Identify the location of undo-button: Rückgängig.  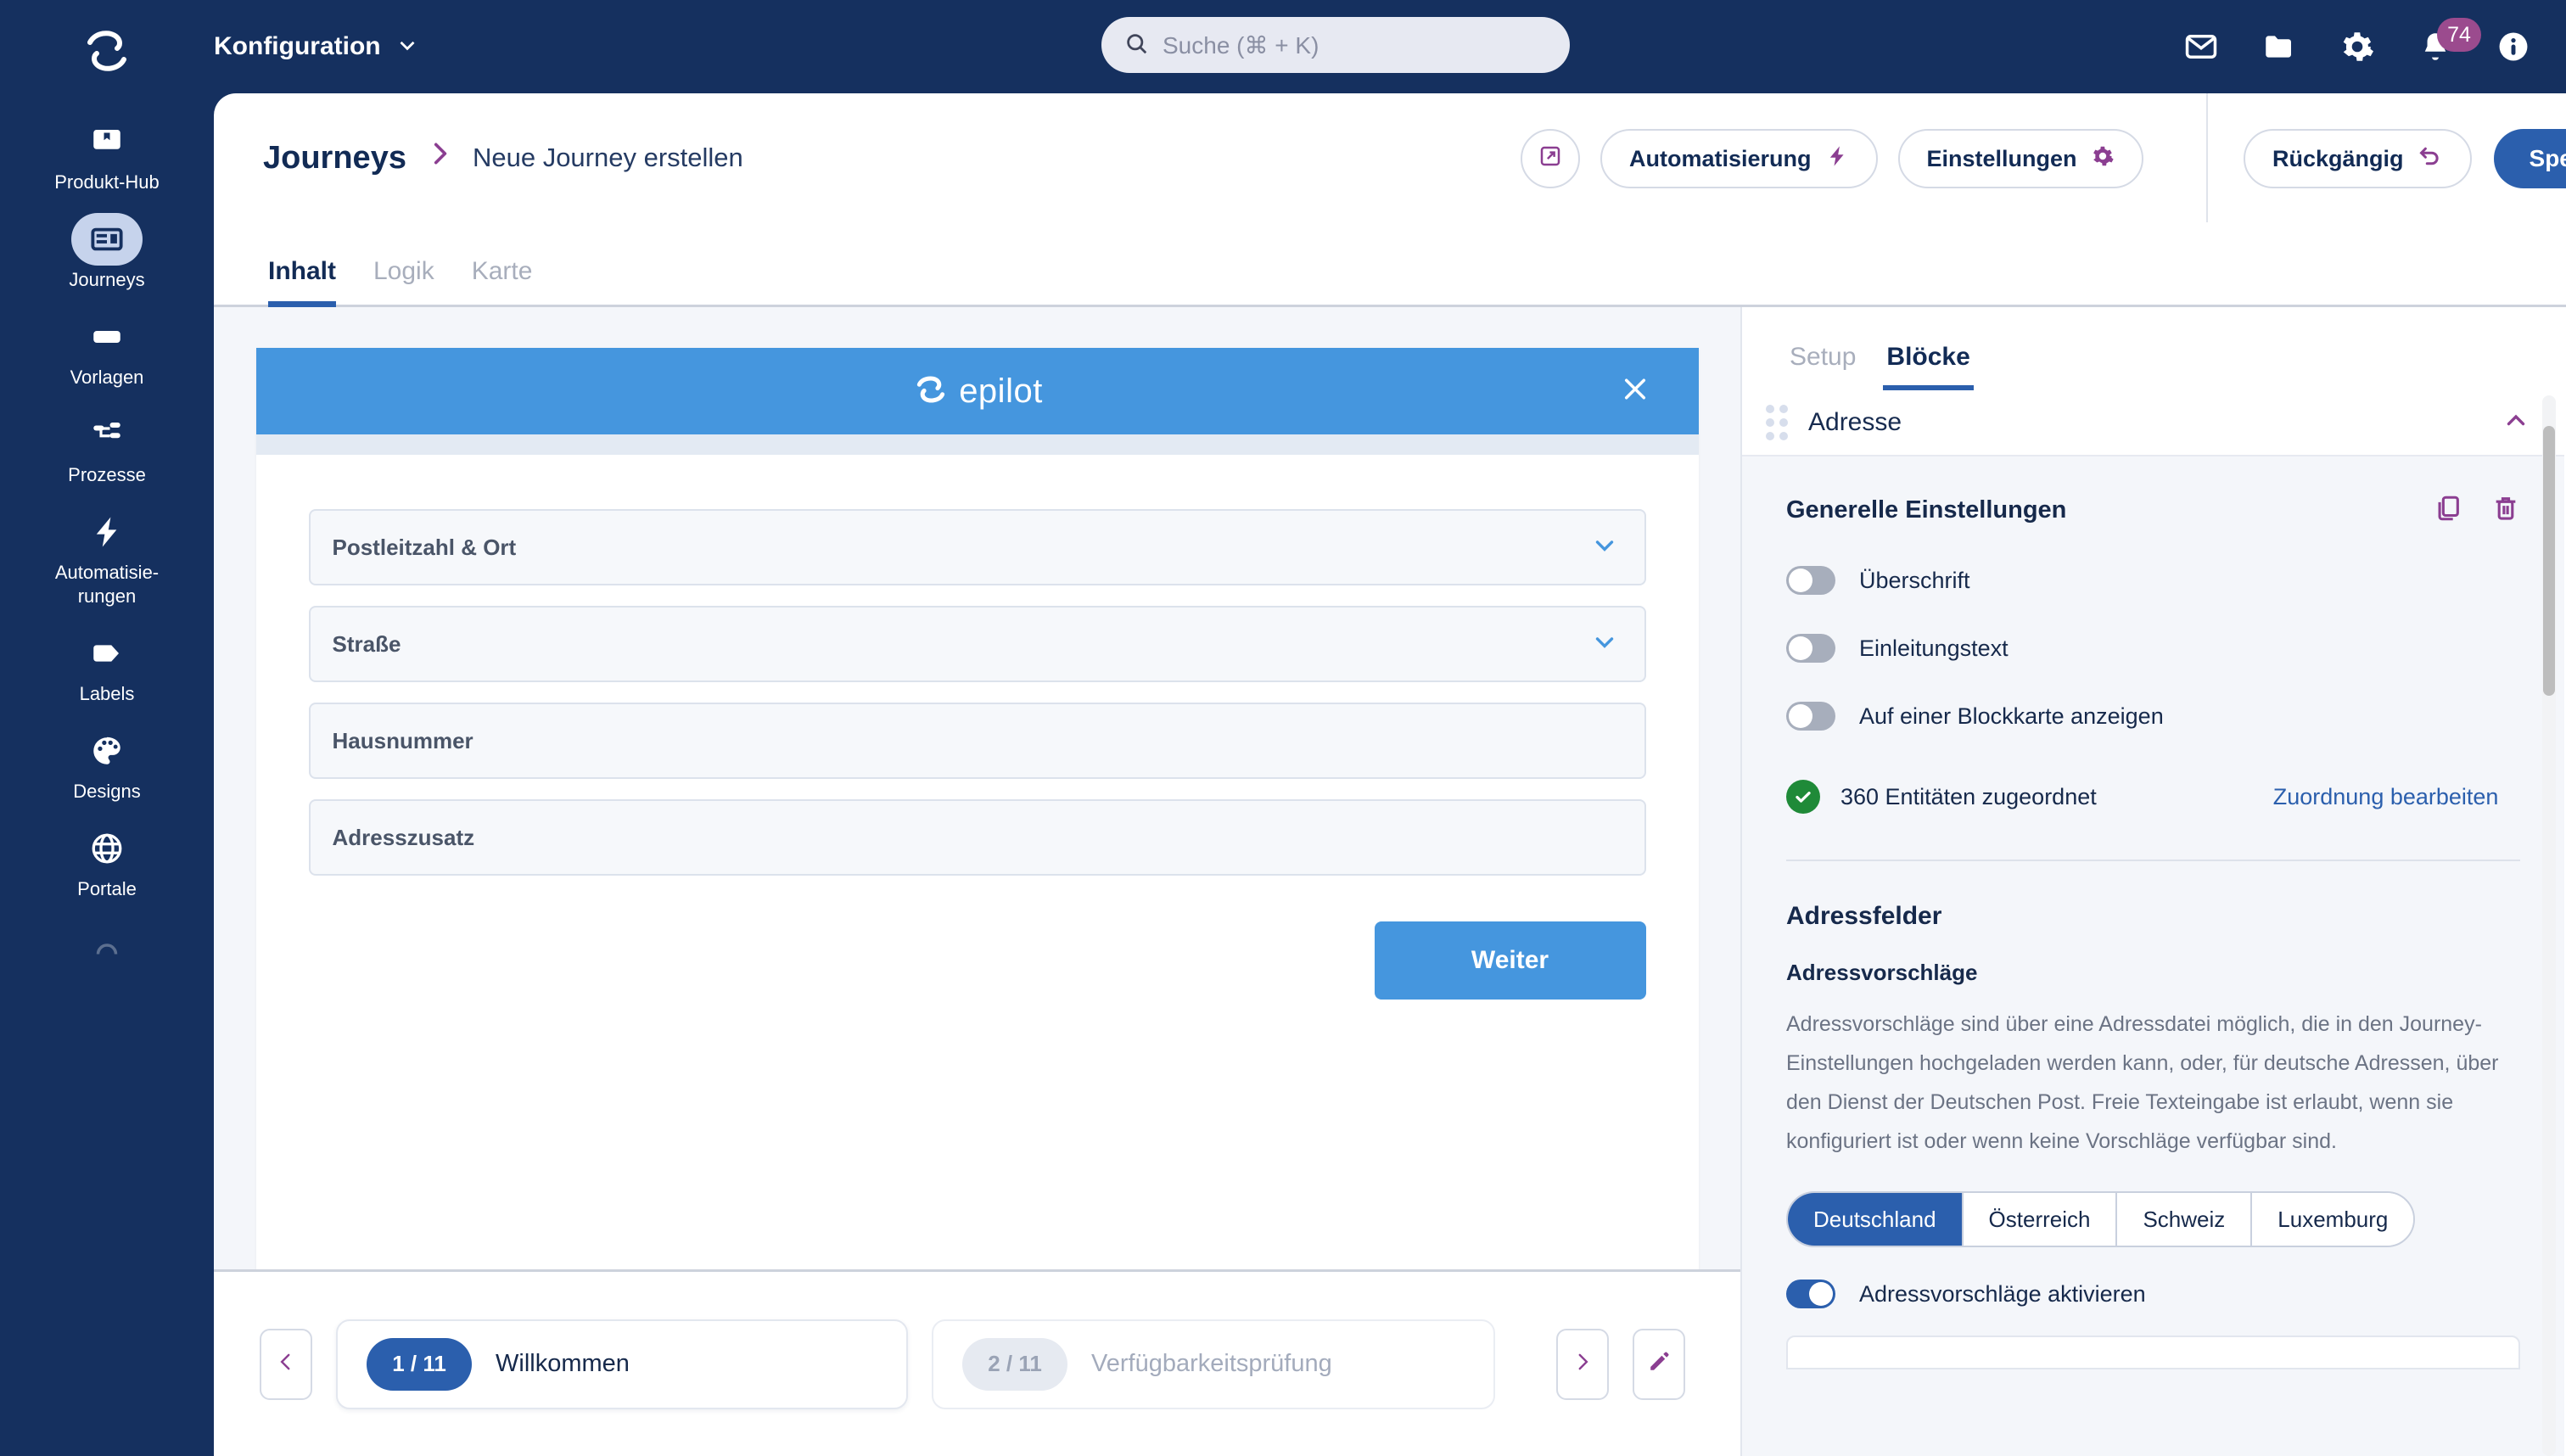
(2358, 159).